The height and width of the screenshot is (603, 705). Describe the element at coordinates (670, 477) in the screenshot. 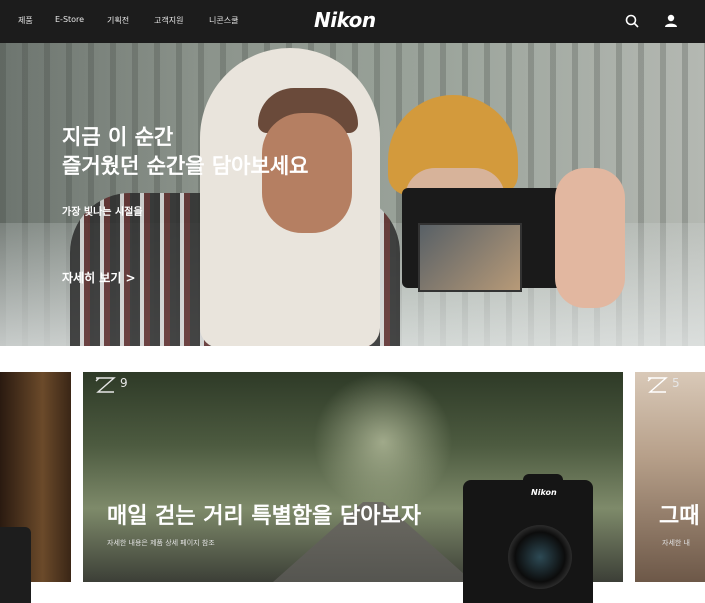

I see `product-card-z5: 5 그때 자세한 내` at that location.